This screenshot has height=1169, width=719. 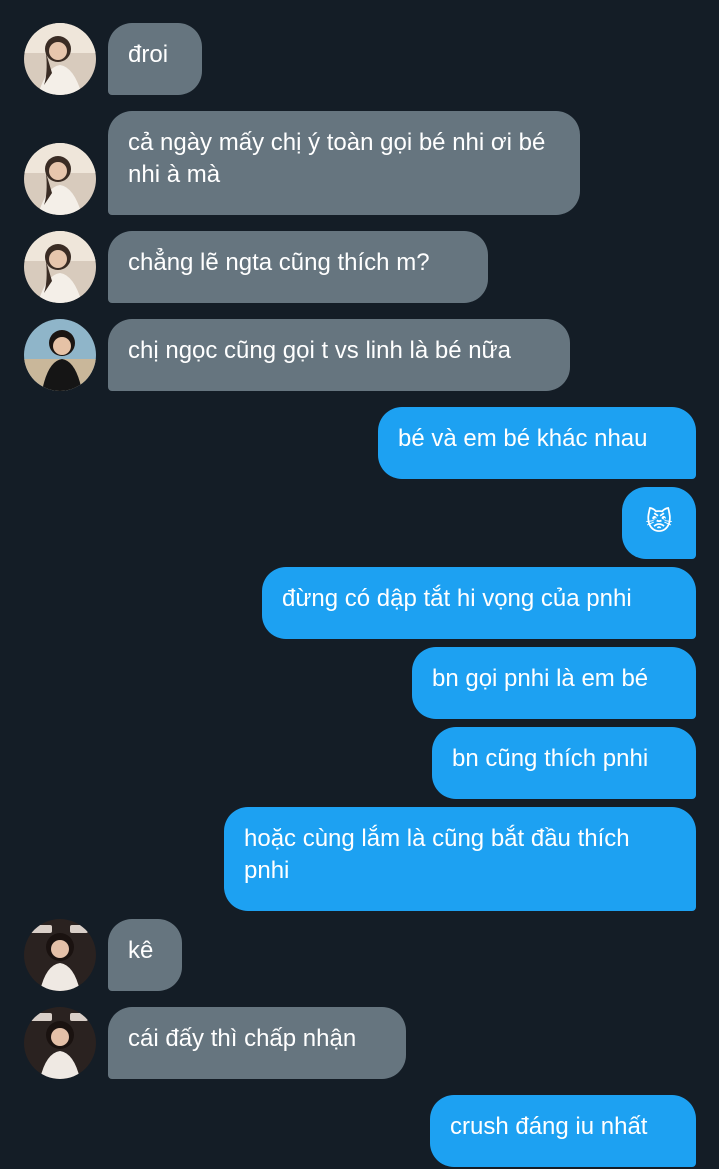 What do you see at coordinates (549, 1126) in the screenshot?
I see `message-text: crush đáng iu nhất` at bounding box center [549, 1126].